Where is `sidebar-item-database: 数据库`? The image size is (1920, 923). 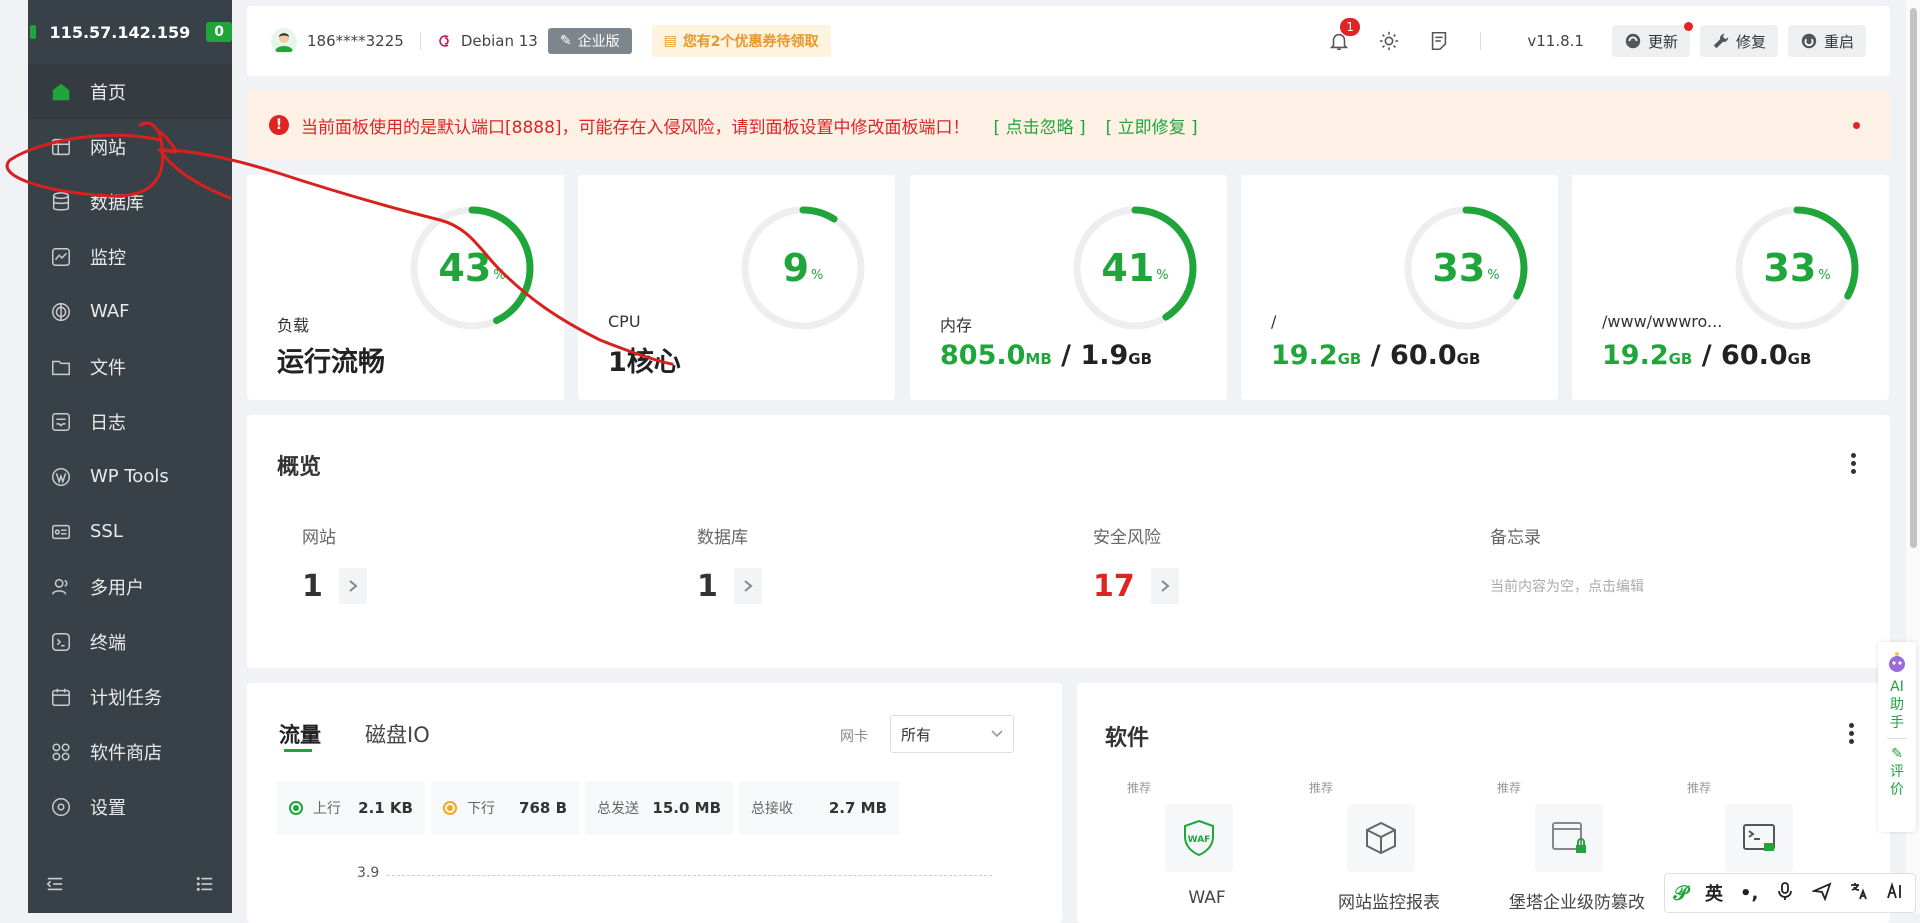 sidebar-item-database: 数据库 is located at coordinates (130, 201).